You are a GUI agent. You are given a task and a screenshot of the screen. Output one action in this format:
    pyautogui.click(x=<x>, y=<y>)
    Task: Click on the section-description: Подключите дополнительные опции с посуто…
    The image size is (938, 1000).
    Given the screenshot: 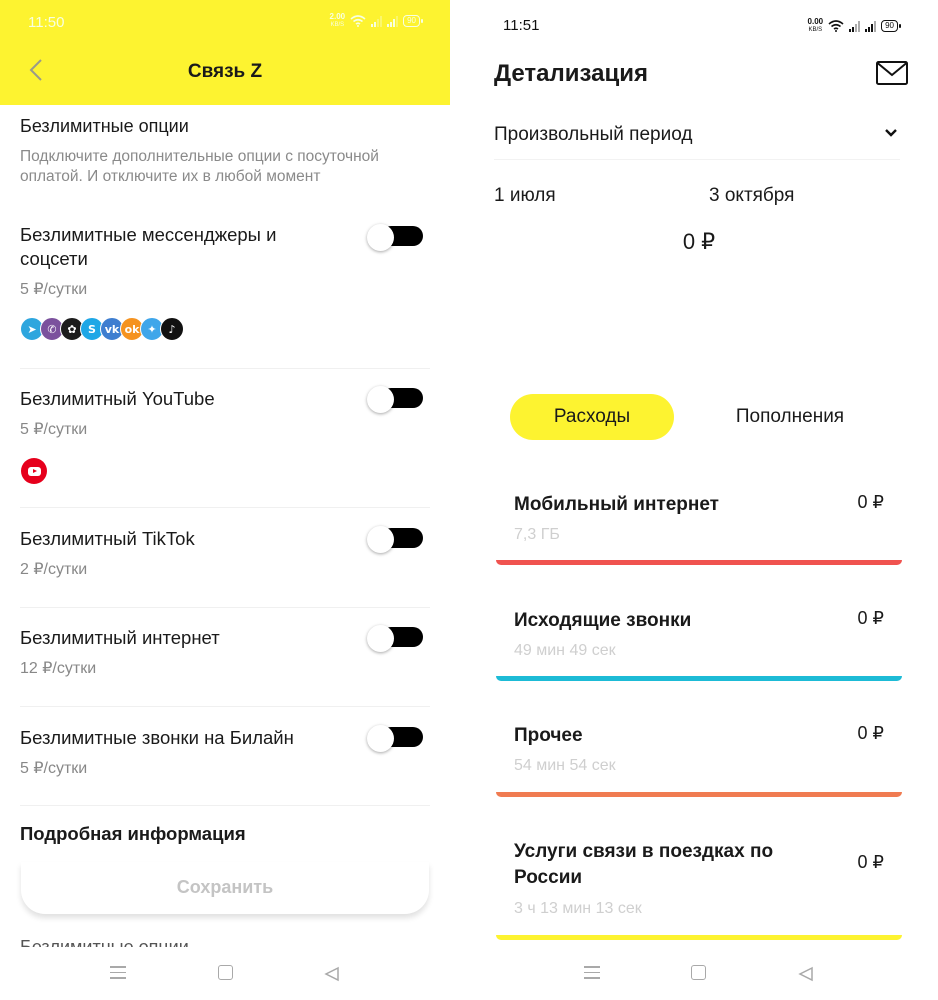 What is the action you would take?
    pyautogui.click(x=199, y=166)
    